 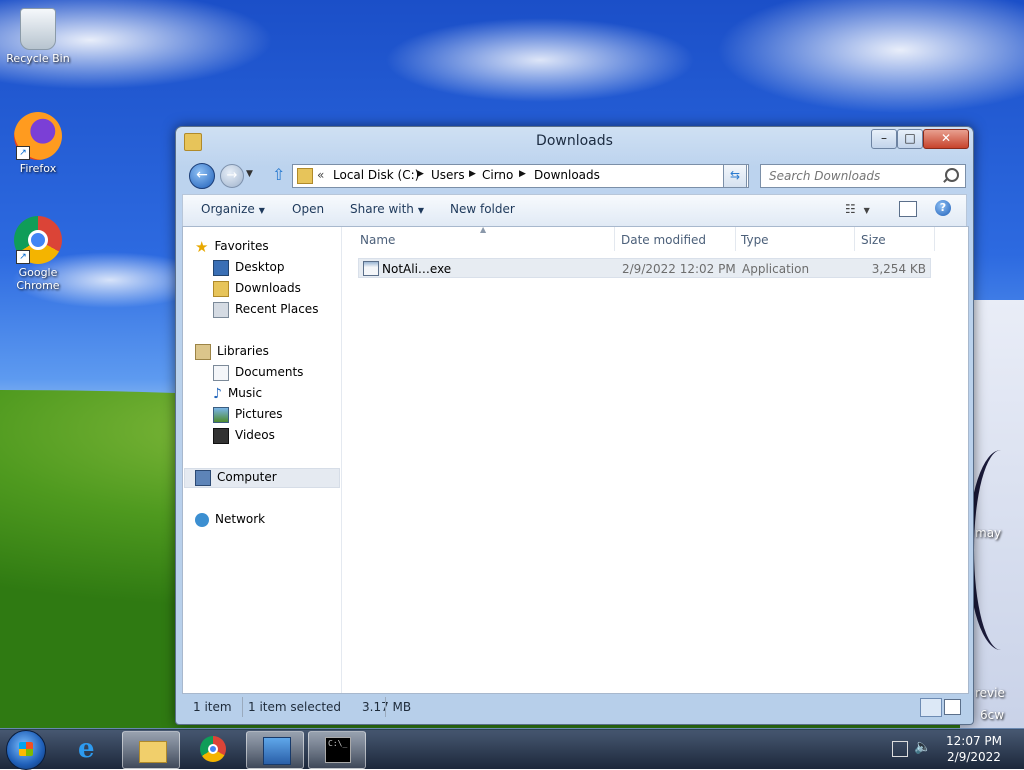 What do you see at coordinates (776, 269) in the screenshot?
I see `file-type: Application` at bounding box center [776, 269].